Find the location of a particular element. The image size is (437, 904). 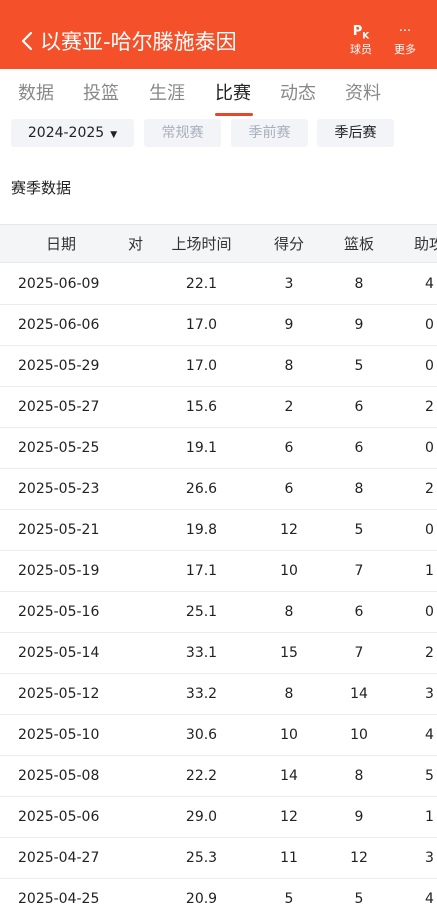

cell-date: 2025-05-23 is located at coordinates (59, 489).